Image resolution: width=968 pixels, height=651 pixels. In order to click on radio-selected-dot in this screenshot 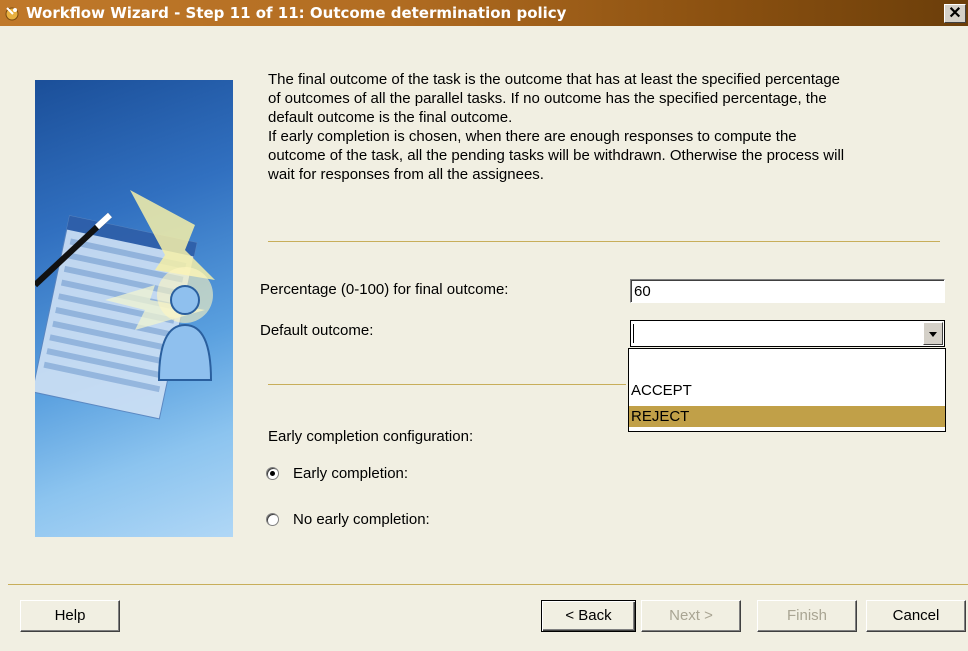, I will do `click(272, 473)`.